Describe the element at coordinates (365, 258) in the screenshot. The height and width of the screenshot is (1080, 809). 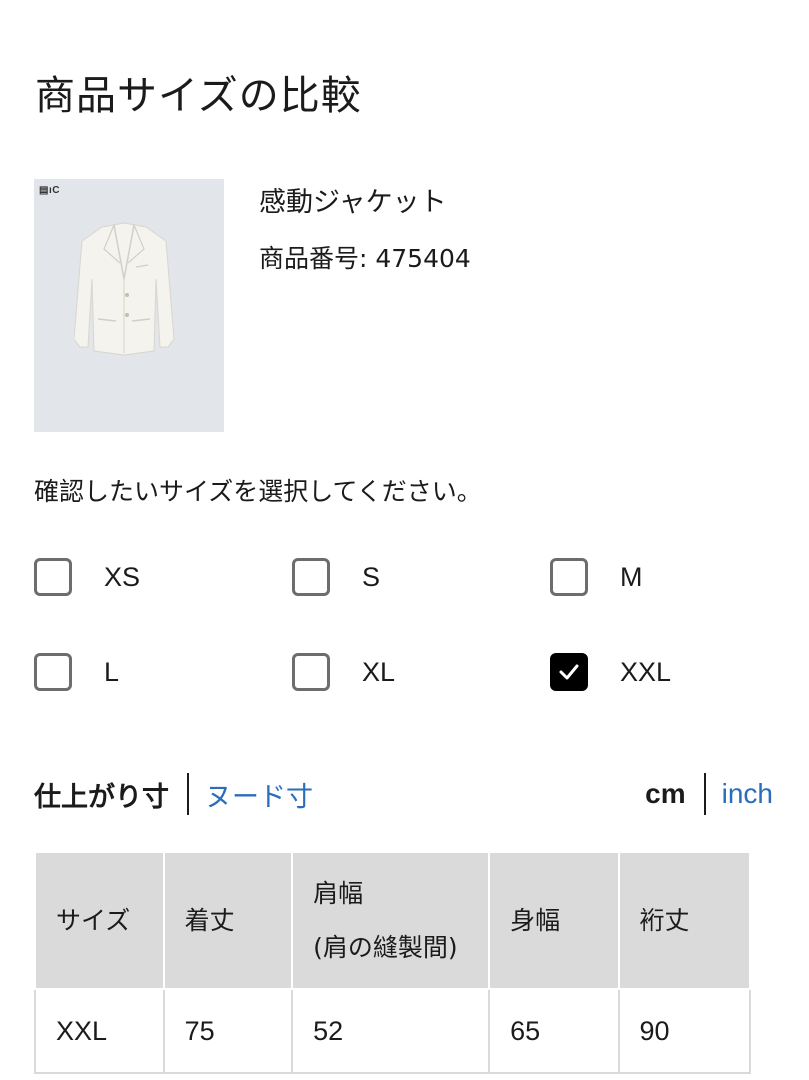
I see `product-number: 商品番号: 475404` at that location.